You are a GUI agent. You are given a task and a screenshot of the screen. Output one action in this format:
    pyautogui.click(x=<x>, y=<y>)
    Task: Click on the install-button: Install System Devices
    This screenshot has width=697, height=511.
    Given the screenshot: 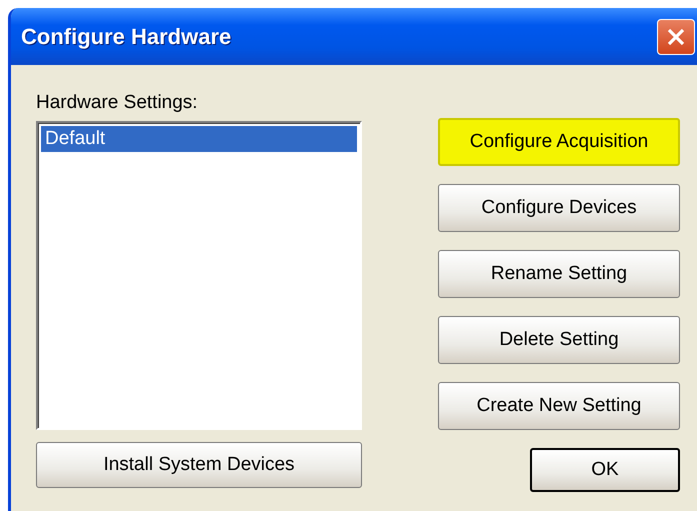 What is the action you would take?
    pyautogui.click(x=199, y=465)
    